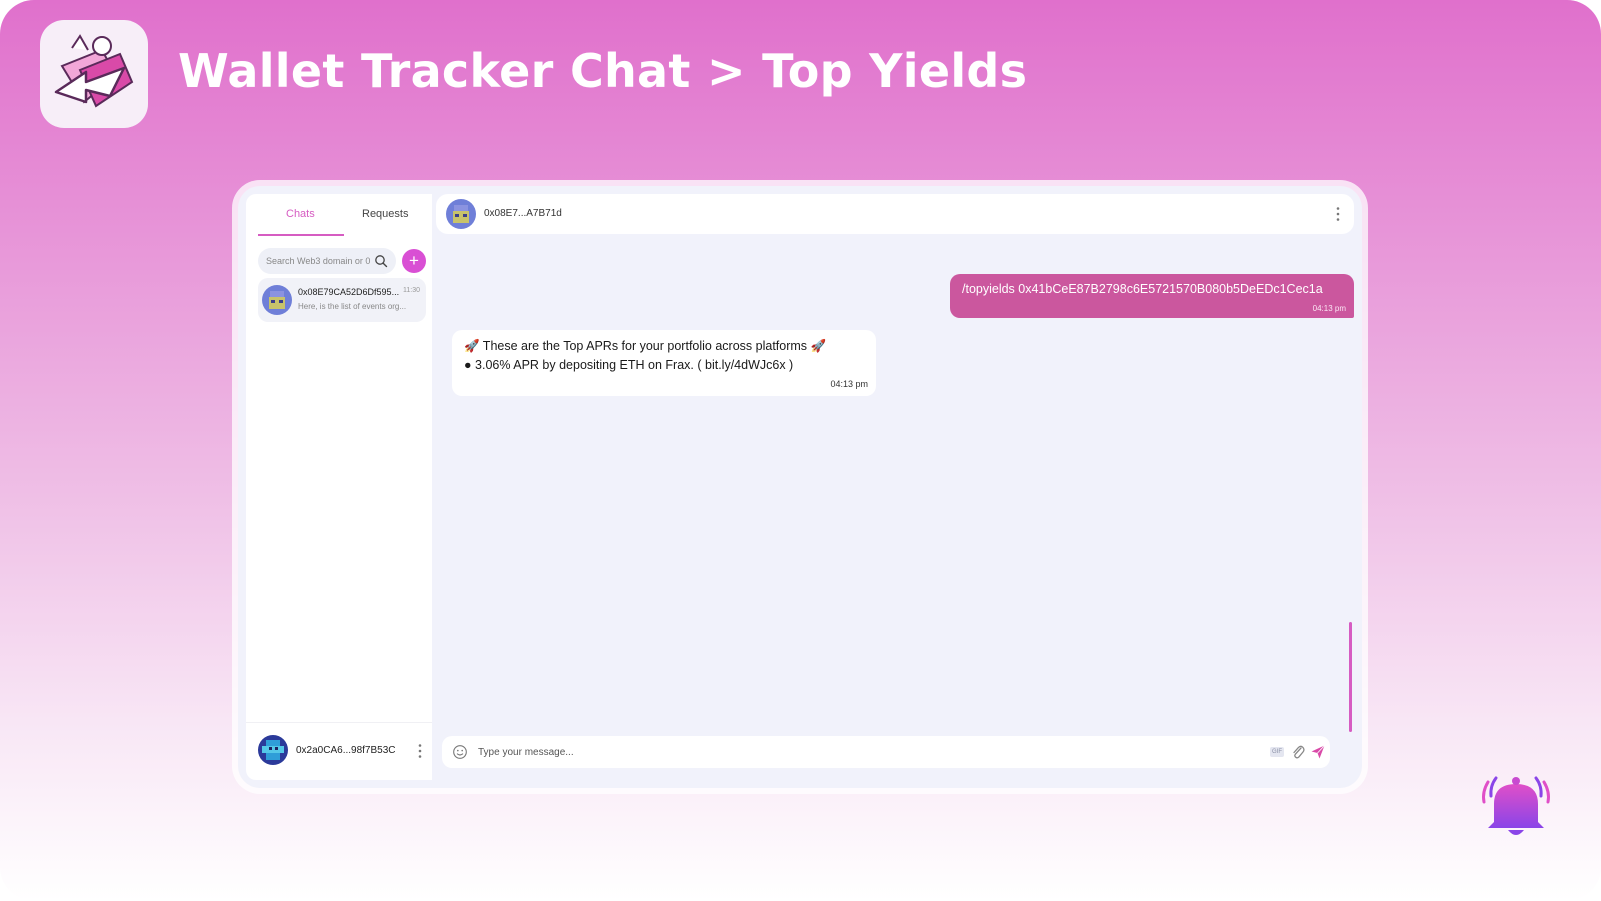 The height and width of the screenshot is (901, 1601). What do you see at coordinates (300, 214) in the screenshot?
I see `tab-chats: Chats` at bounding box center [300, 214].